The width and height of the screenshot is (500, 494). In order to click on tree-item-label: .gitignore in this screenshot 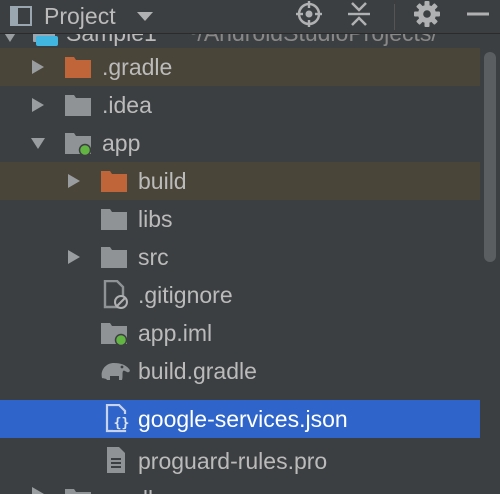, I will do `click(185, 295)`.